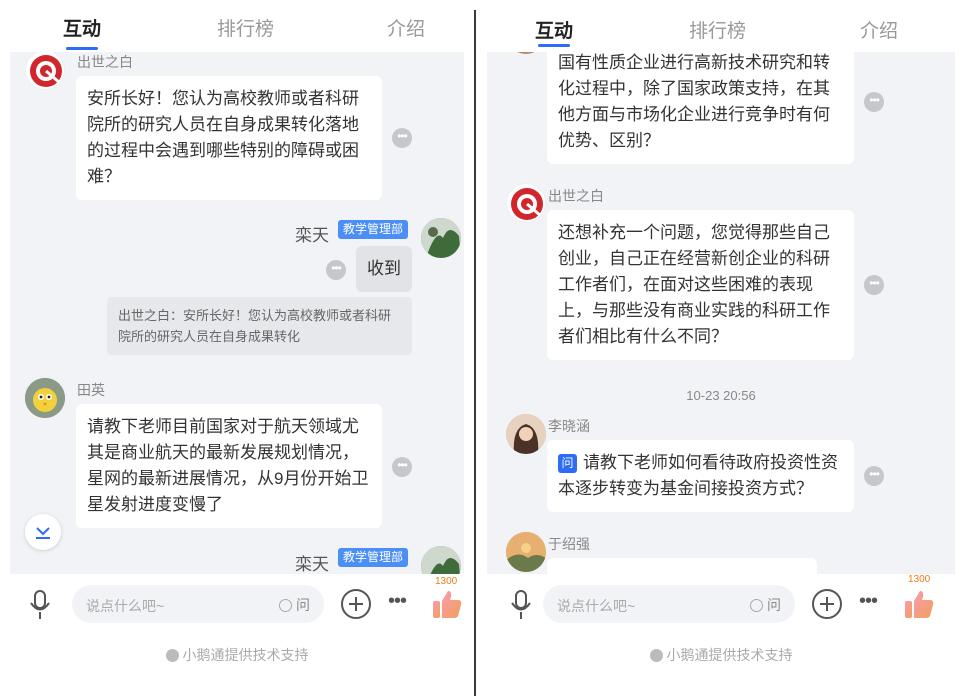 The width and height of the screenshot is (965, 696). I want to click on scroll-to-bottom-button, so click(43, 532).